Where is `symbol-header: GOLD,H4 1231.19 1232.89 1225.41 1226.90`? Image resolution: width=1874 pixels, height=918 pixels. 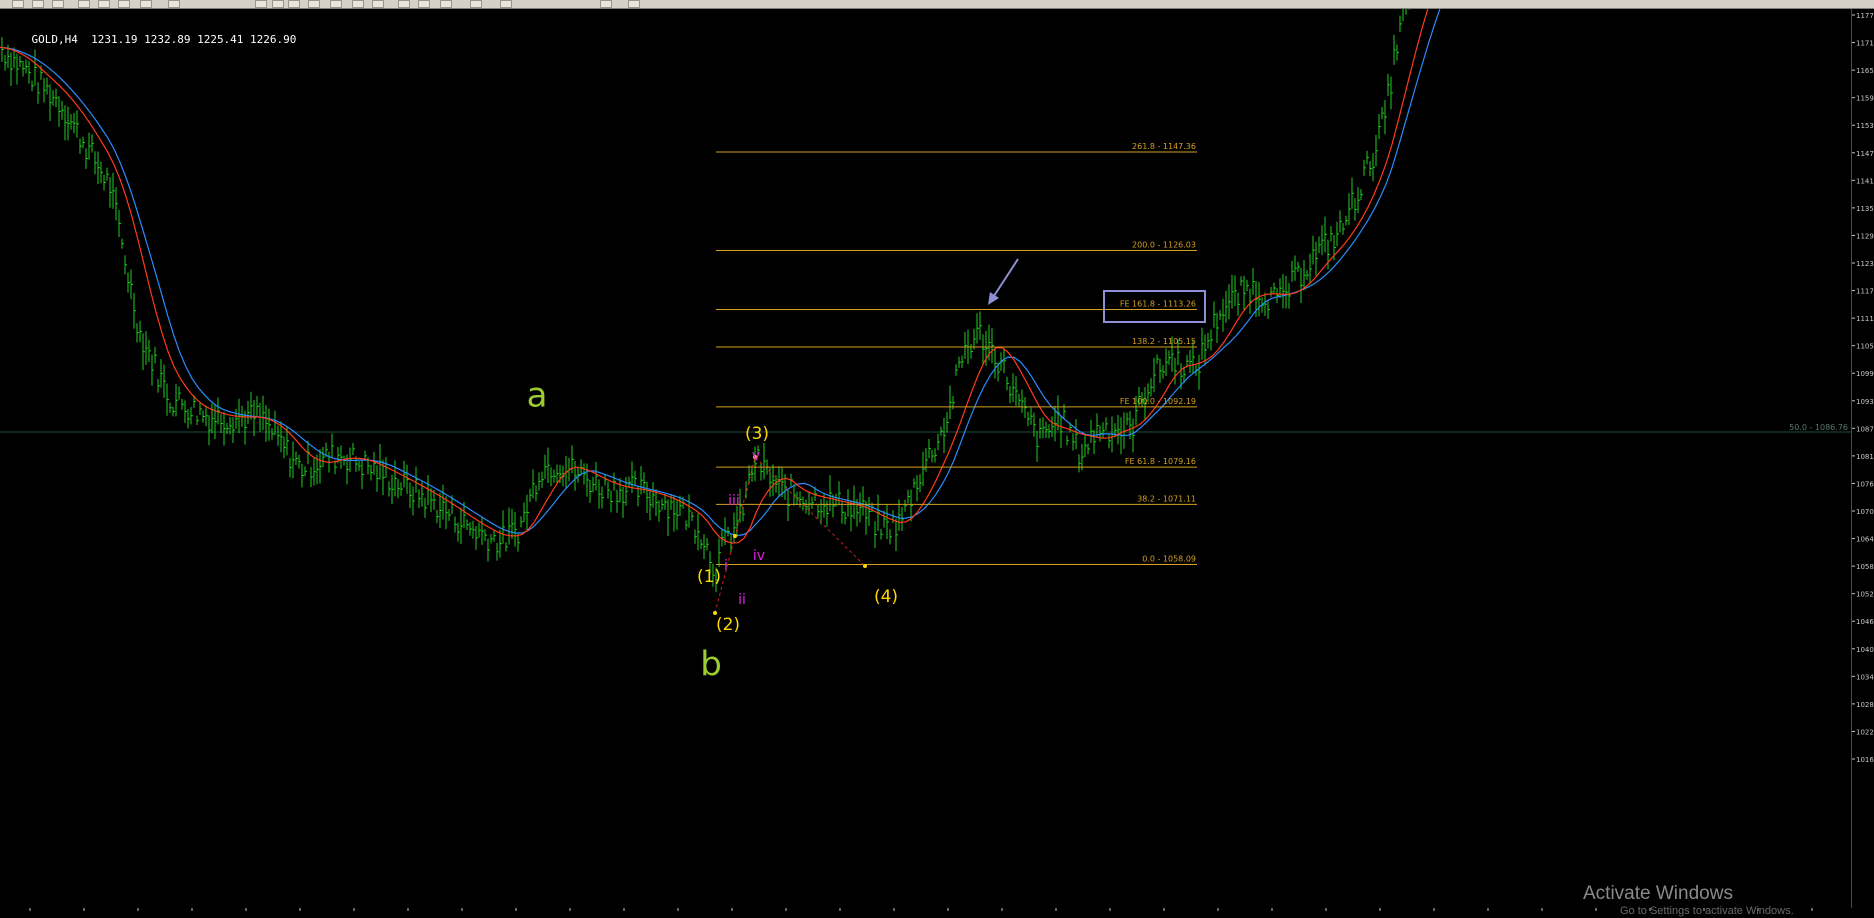 symbol-header: GOLD,H4 1231.19 1232.89 1225.41 1226.90 is located at coordinates (151, 39).